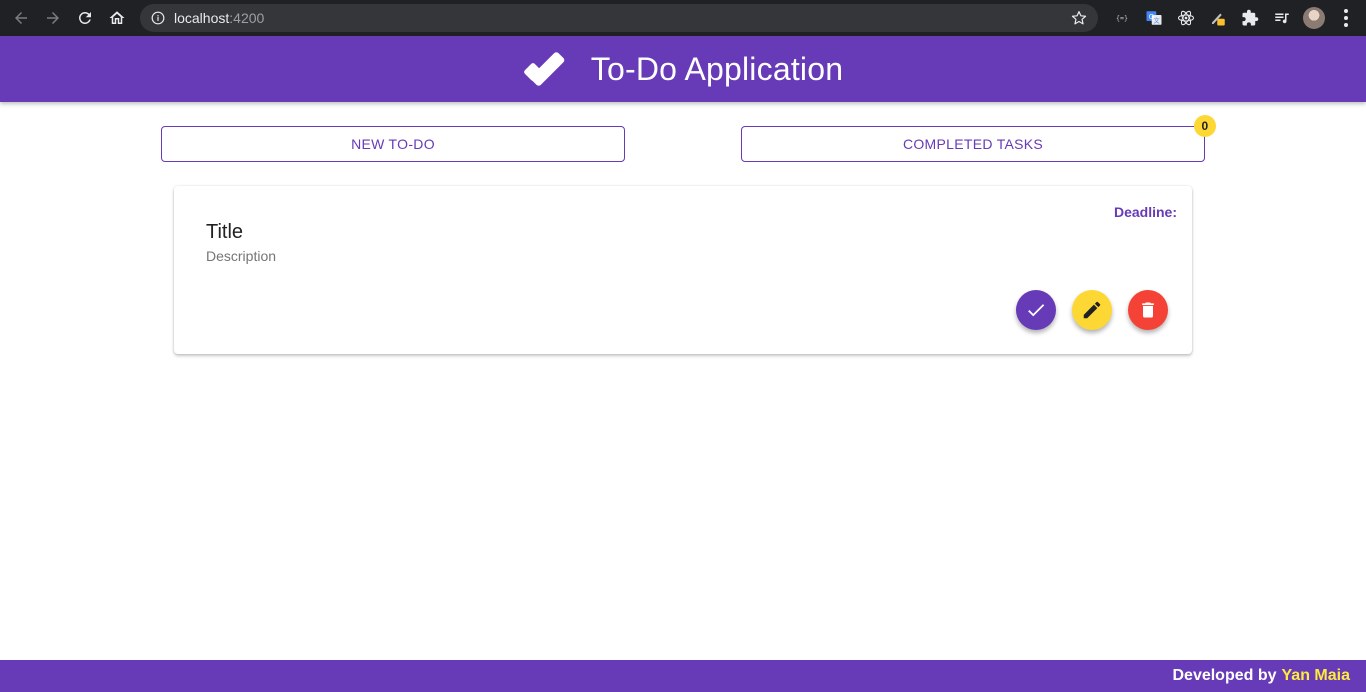 The width and height of the screenshot is (1366, 692). I want to click on task-description: Description, so click(241, 256).